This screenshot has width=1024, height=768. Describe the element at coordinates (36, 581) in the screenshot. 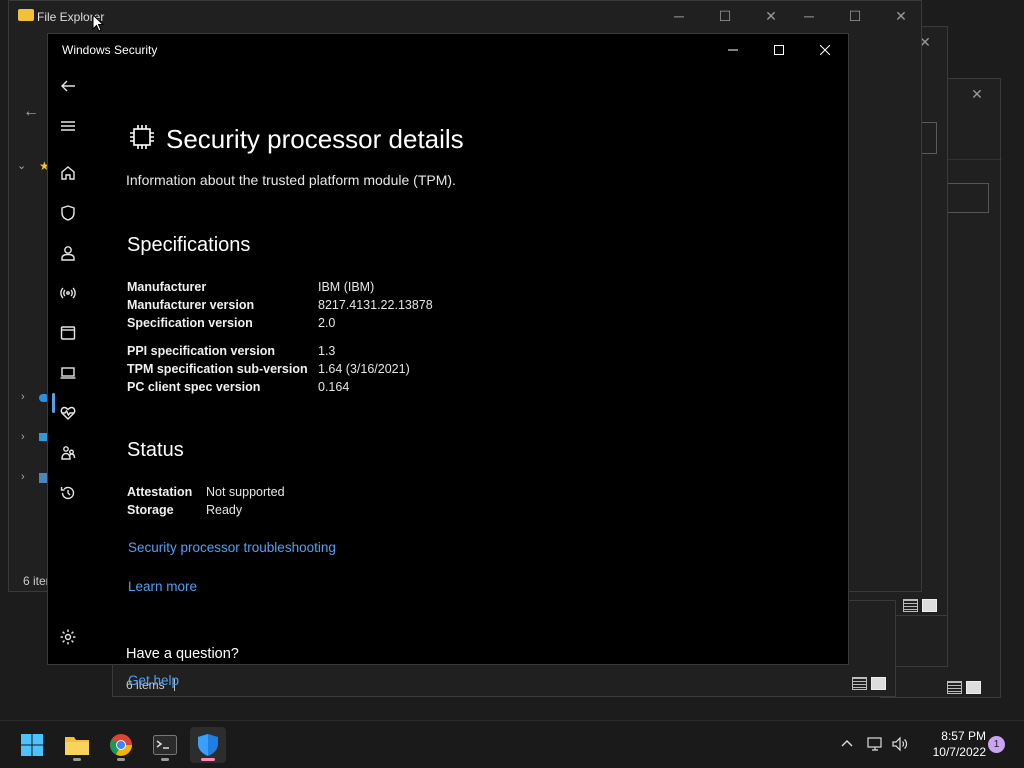

I see `explorer-status-items: 6 iten` at that location.